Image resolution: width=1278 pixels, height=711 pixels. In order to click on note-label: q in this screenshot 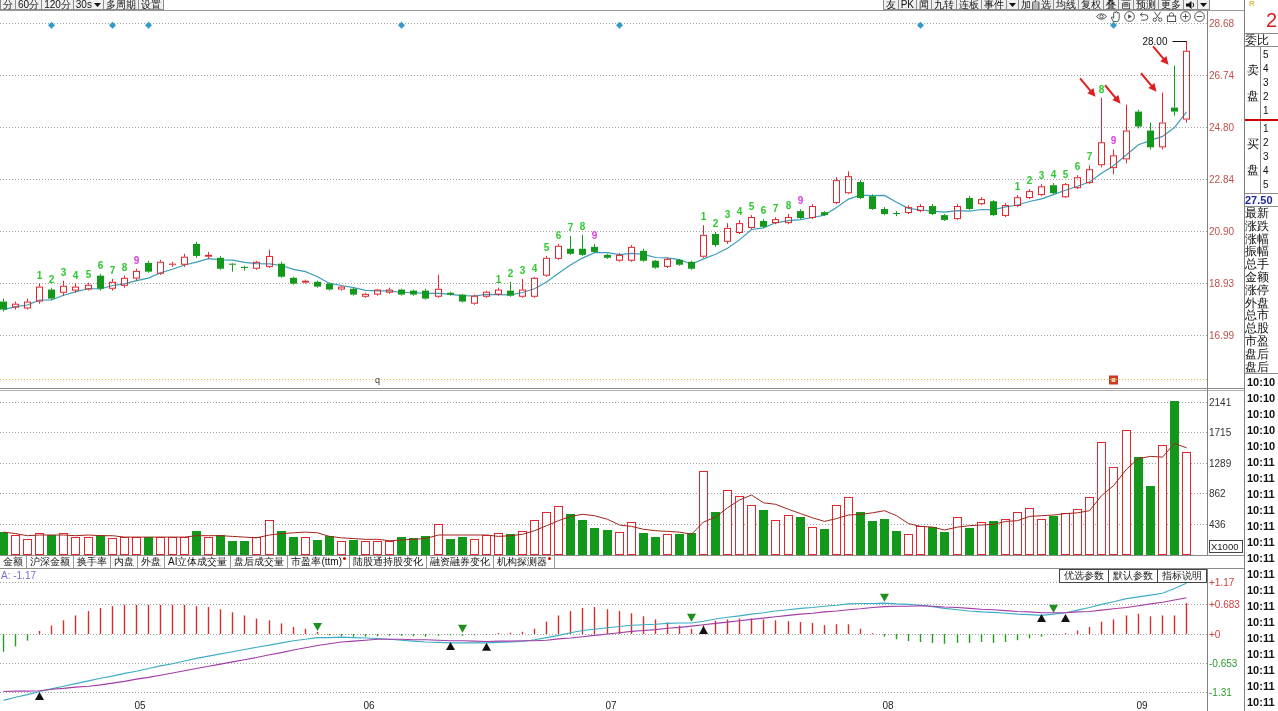, I will do `click(377, 379)`.